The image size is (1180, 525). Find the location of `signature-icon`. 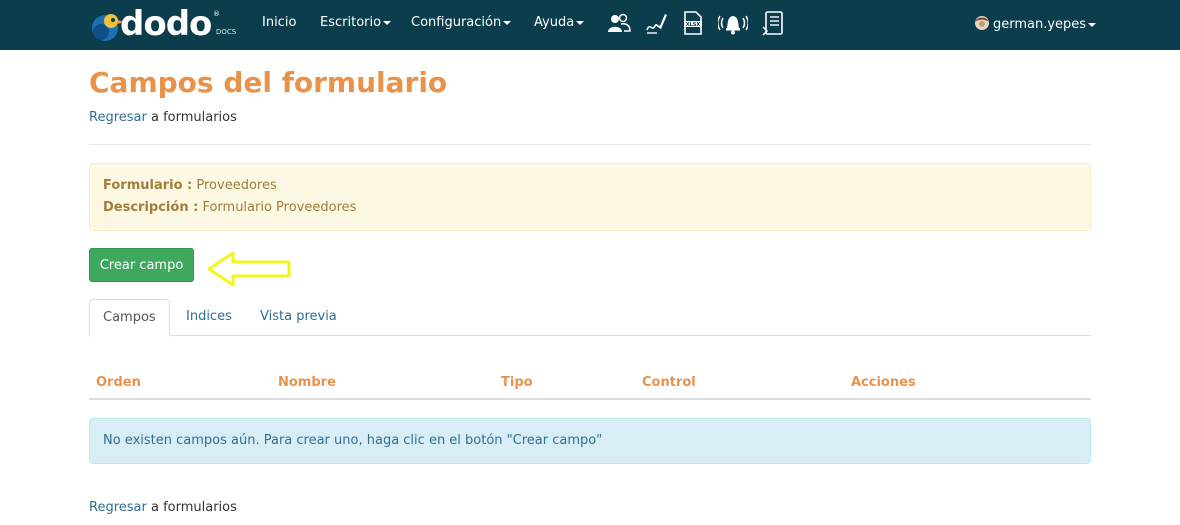

signature-icon is located at coordinates (656, 23).